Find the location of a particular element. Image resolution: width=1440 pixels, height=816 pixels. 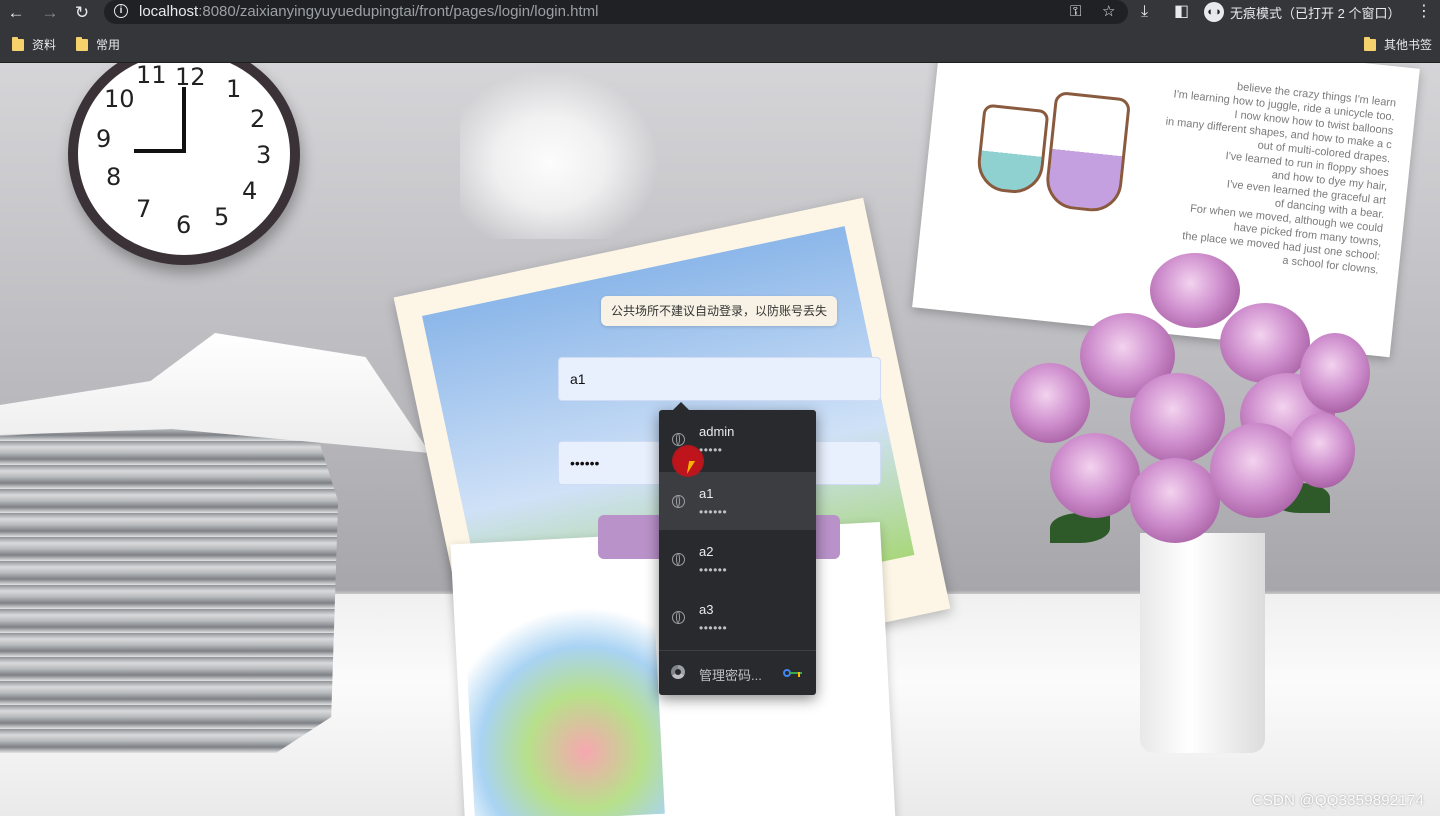

autofill-username: a3 is located at coordinates (706, 609).